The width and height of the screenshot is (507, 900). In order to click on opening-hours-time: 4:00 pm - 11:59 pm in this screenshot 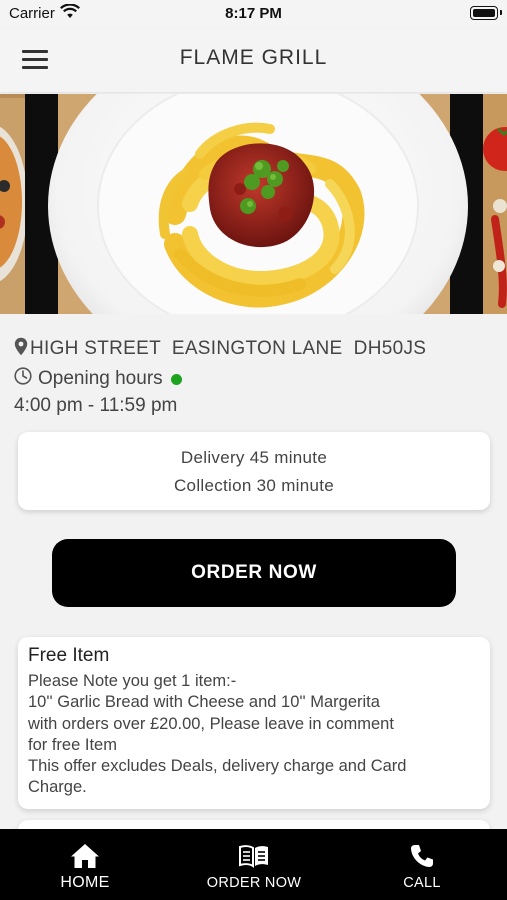, I will do `click(96, 405)`.